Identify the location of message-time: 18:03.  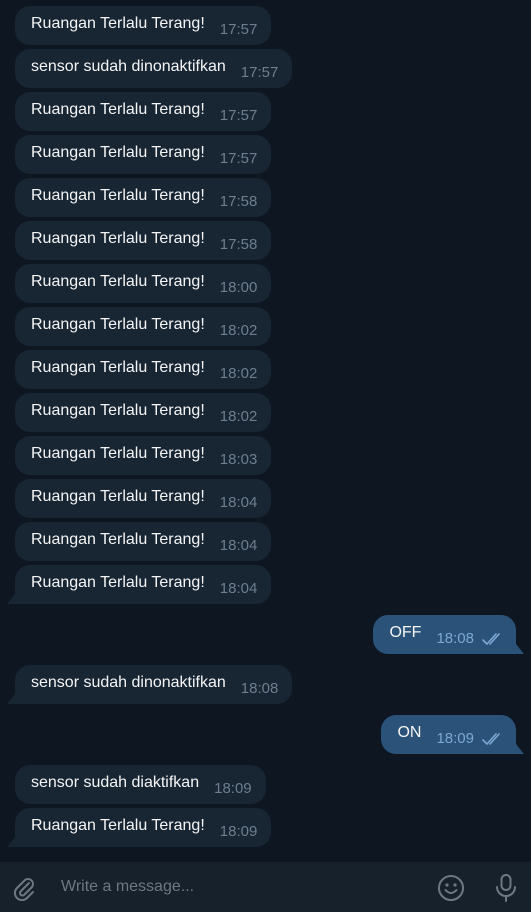
(238, 459).